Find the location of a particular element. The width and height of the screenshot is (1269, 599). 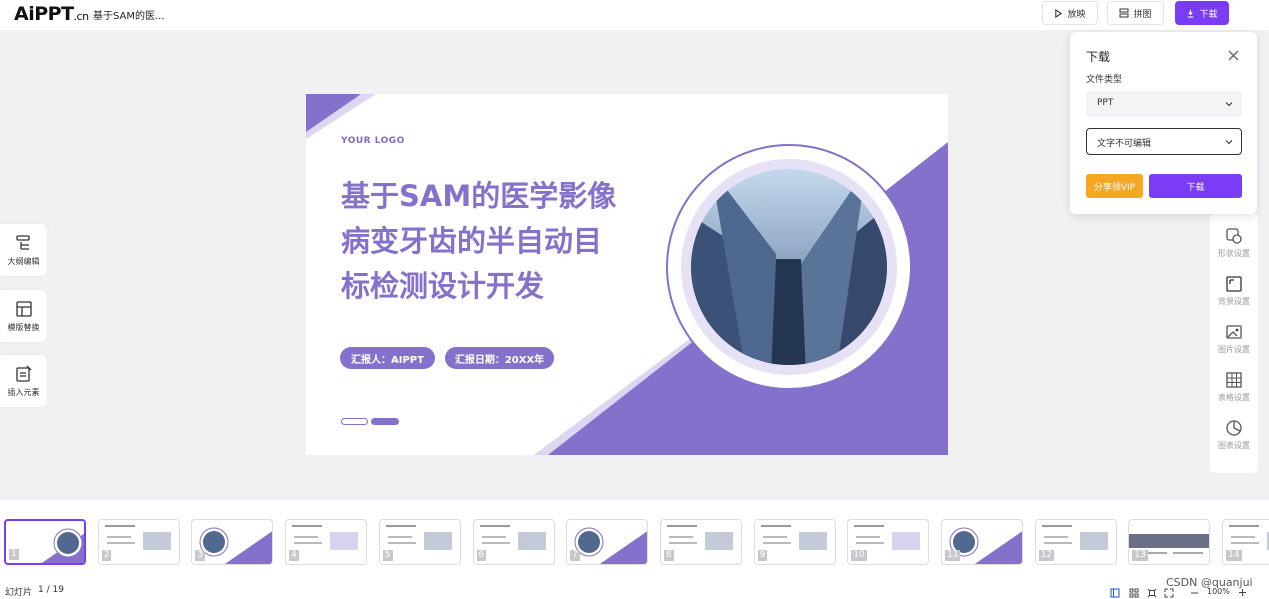

thumbnail-number: 6 is located at coordinates (481, 555).